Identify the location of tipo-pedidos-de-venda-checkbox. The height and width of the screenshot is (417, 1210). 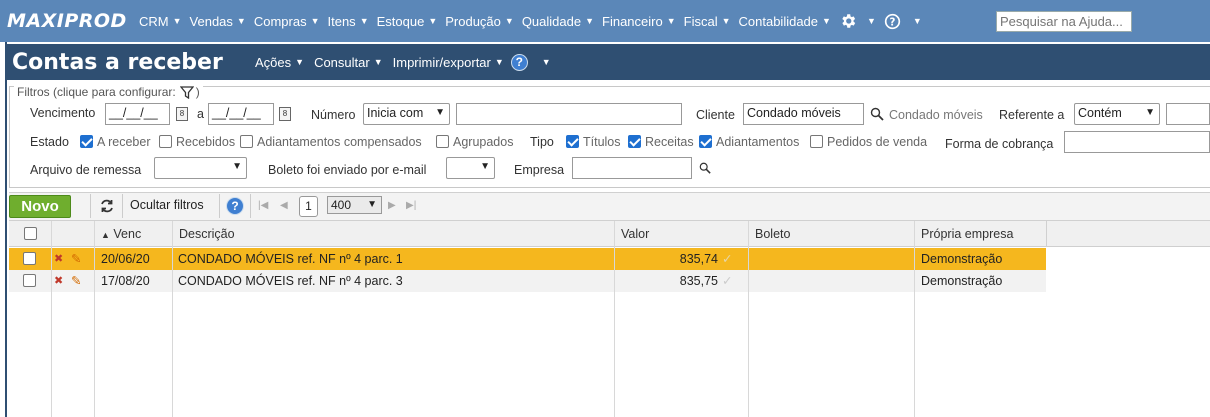
(816, 141).